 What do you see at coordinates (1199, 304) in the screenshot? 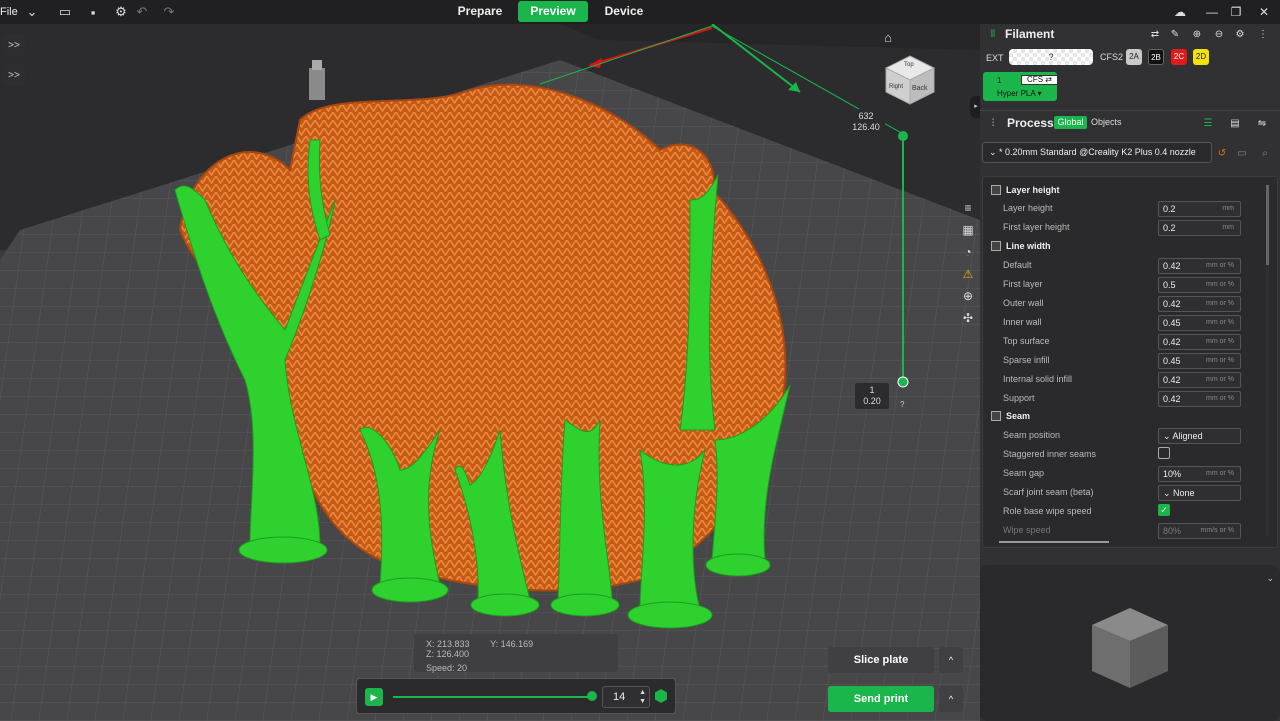
I see `line-width-outer-wall-input: 0.42 mm or %` at bounding box center [1199, 304].